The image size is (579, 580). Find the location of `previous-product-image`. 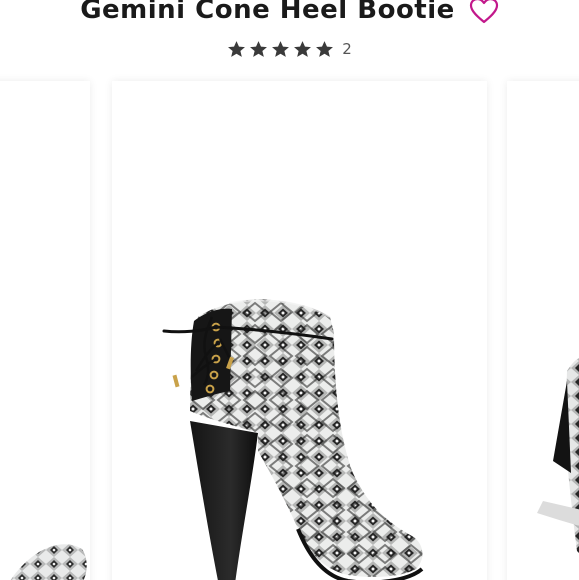

previous-product-image is located at coordinates (45, 330).